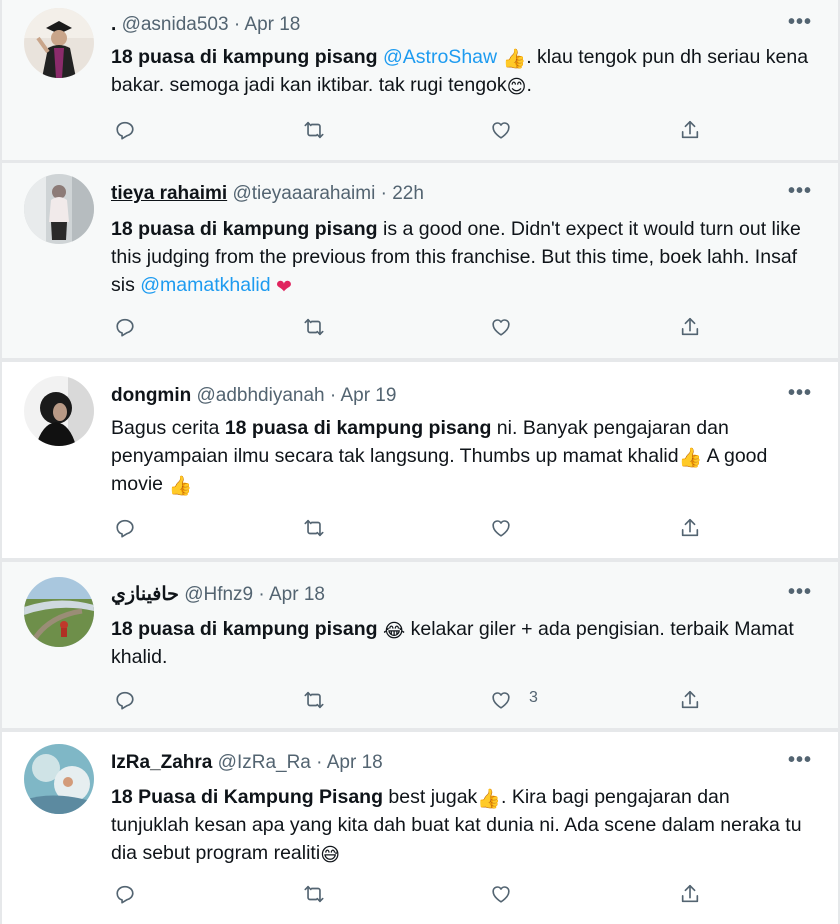  I want to click on tweet-header: tieya rahaimi @tieyaaarahaimi · 22h, so click(267, 193).